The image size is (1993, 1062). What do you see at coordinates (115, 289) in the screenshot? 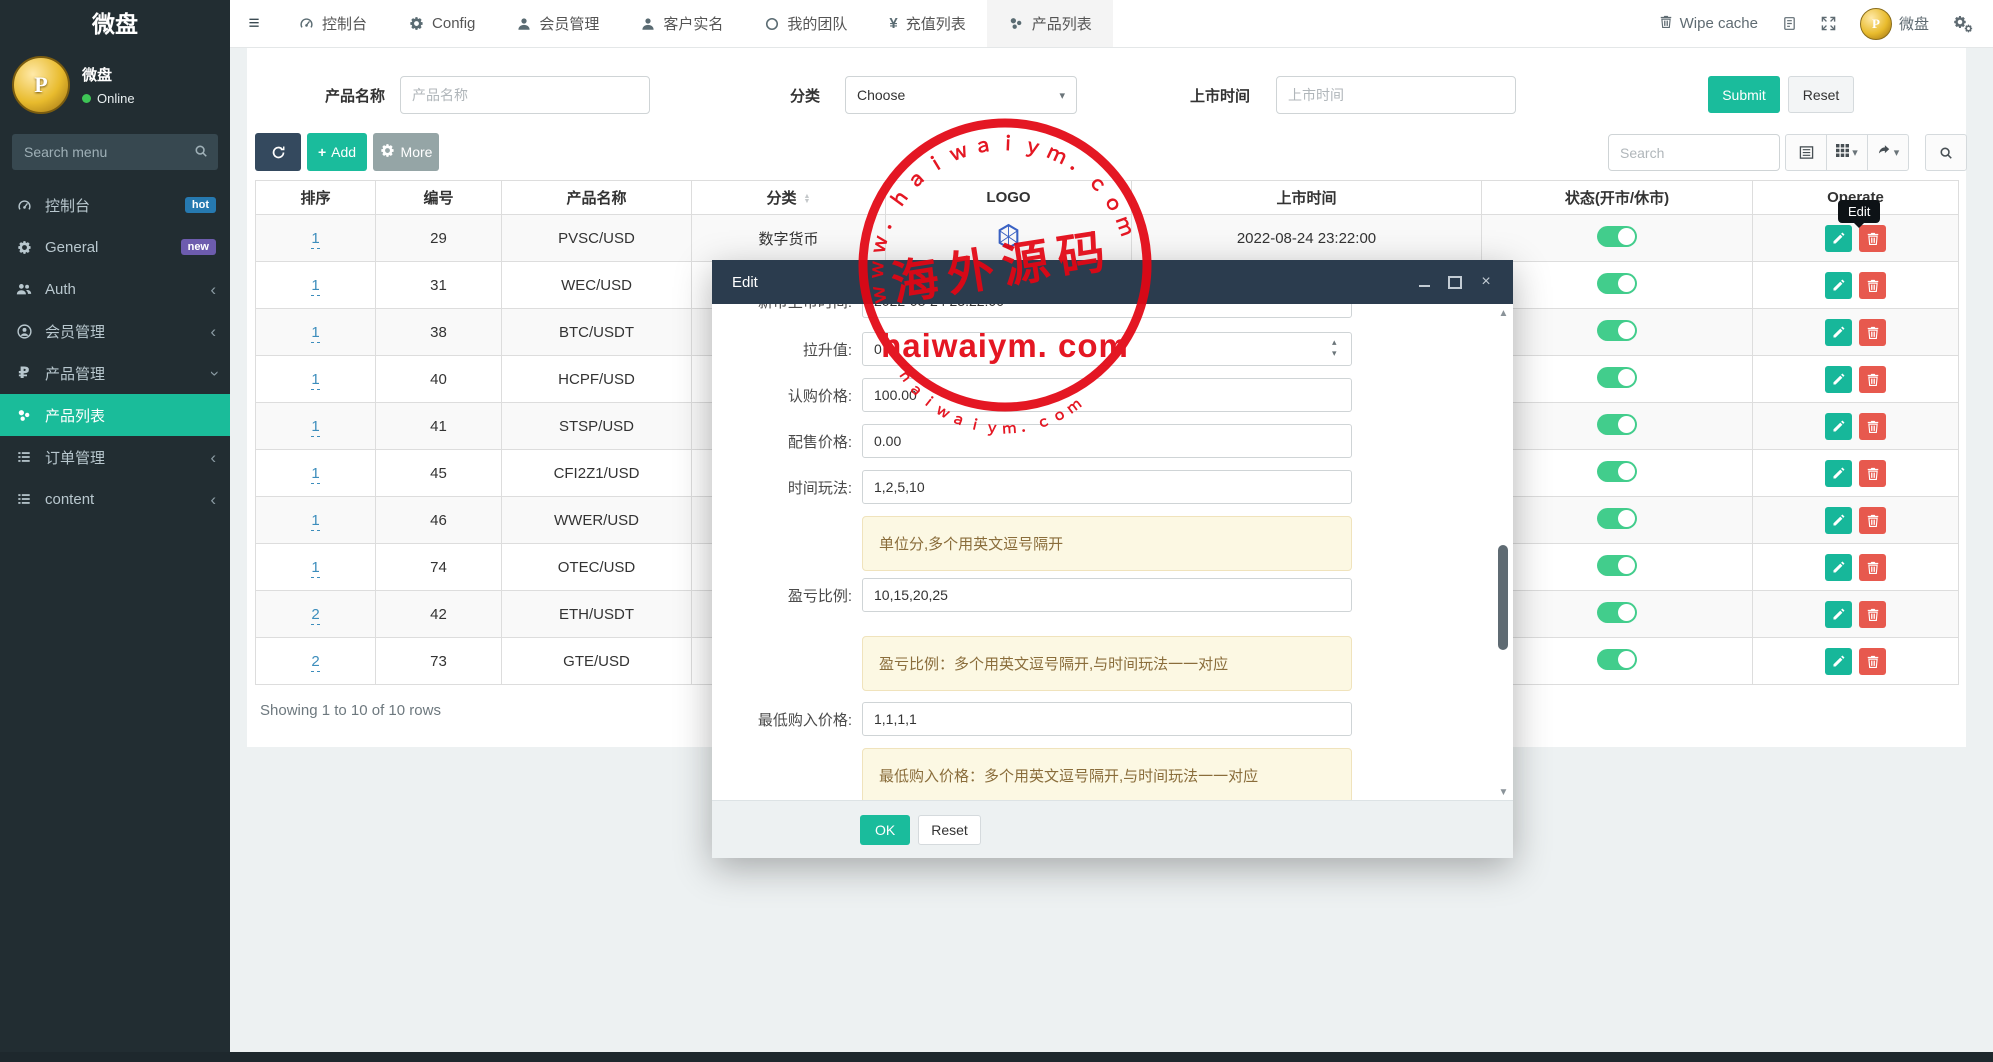
I see `sidebar-item-auth: Auth ‹` at bounding box center [115, 289].